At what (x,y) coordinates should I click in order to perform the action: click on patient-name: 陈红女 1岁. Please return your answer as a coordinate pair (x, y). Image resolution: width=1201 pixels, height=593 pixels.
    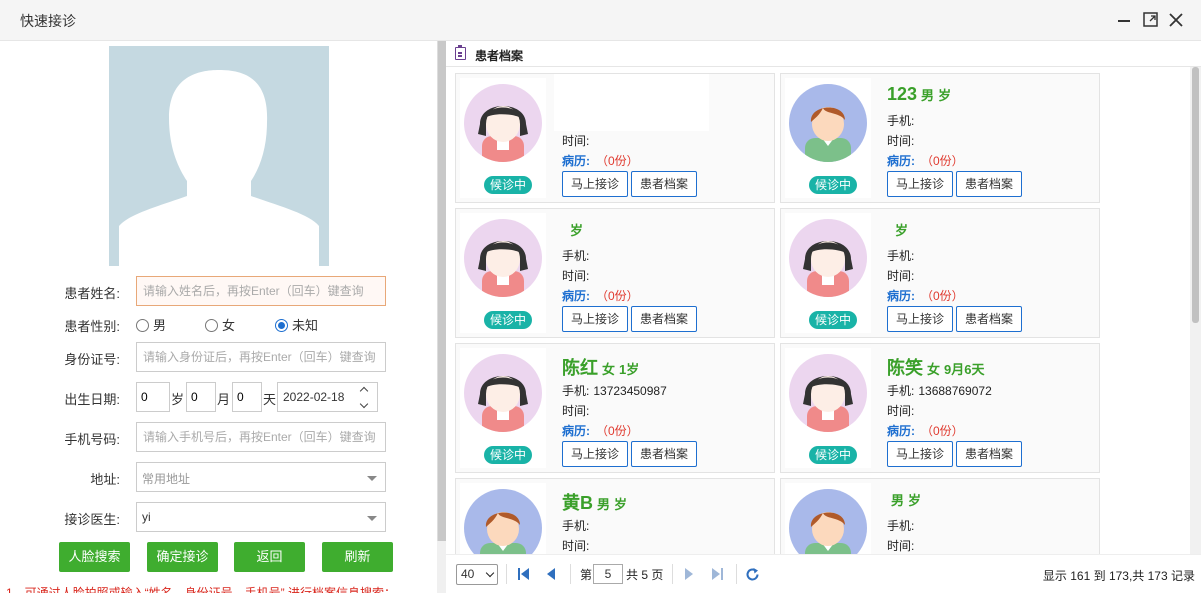
    Looking at the image, I should click on (601, 368).